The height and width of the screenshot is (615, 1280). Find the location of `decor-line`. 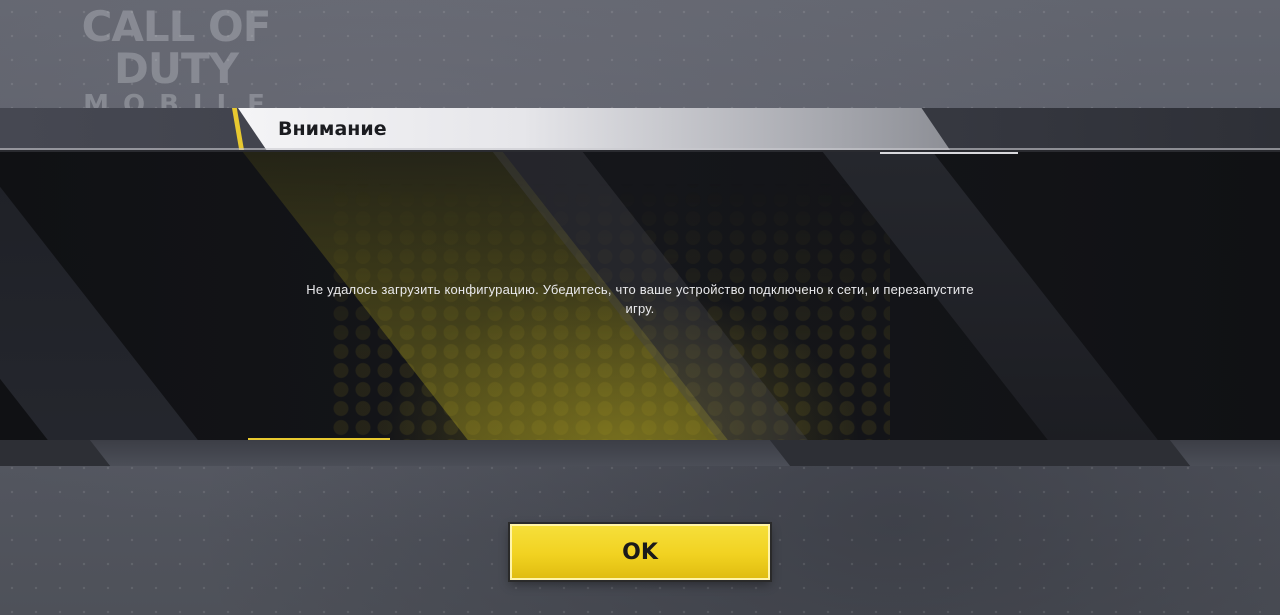

decor-line is located at coordinates (949, 153).